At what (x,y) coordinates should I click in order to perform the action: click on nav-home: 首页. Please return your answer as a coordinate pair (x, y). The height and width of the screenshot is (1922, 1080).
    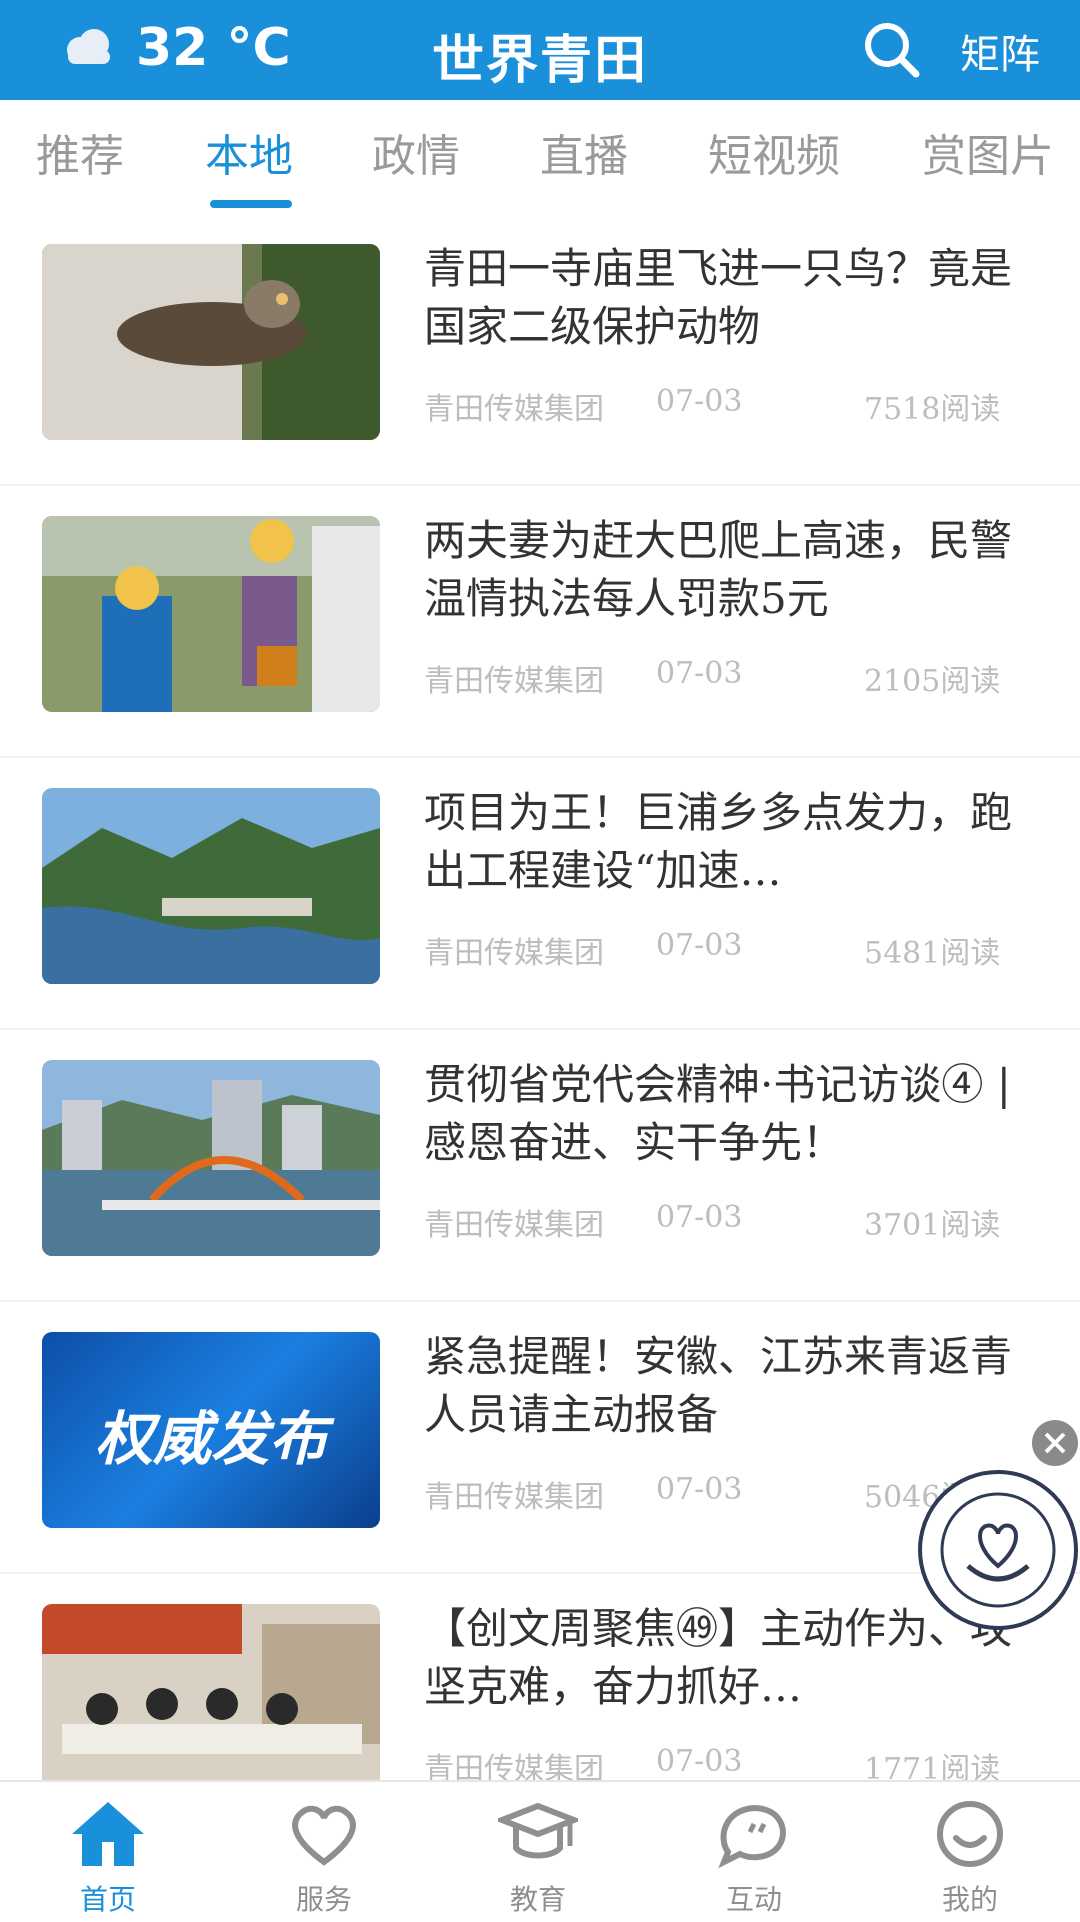
    Looking at the image, I should click on (108, 1856).